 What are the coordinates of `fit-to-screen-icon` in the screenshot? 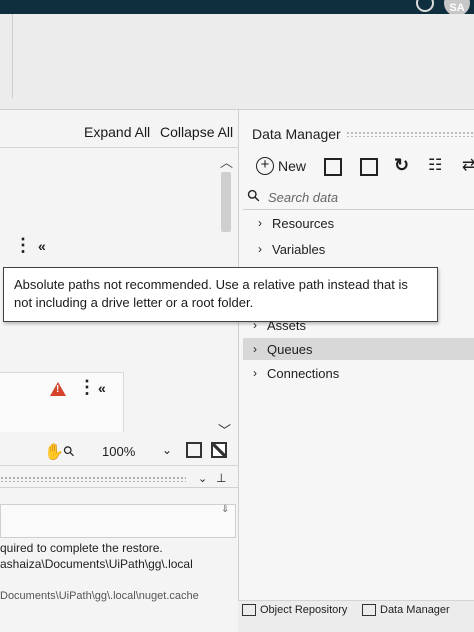 It's located at (194, 450).